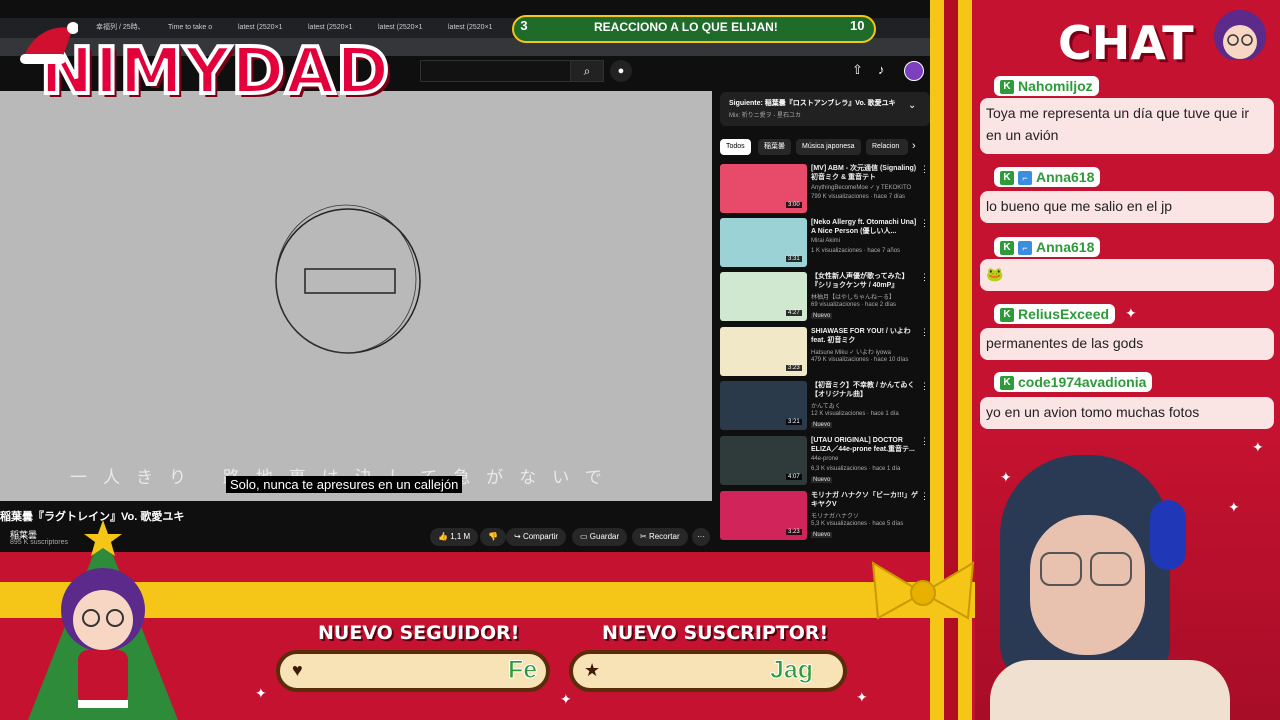  What do you see at coordinates (881, 69) in the screenshot?
I see `bell-icon: ♪` at bounding box center [881, 69].